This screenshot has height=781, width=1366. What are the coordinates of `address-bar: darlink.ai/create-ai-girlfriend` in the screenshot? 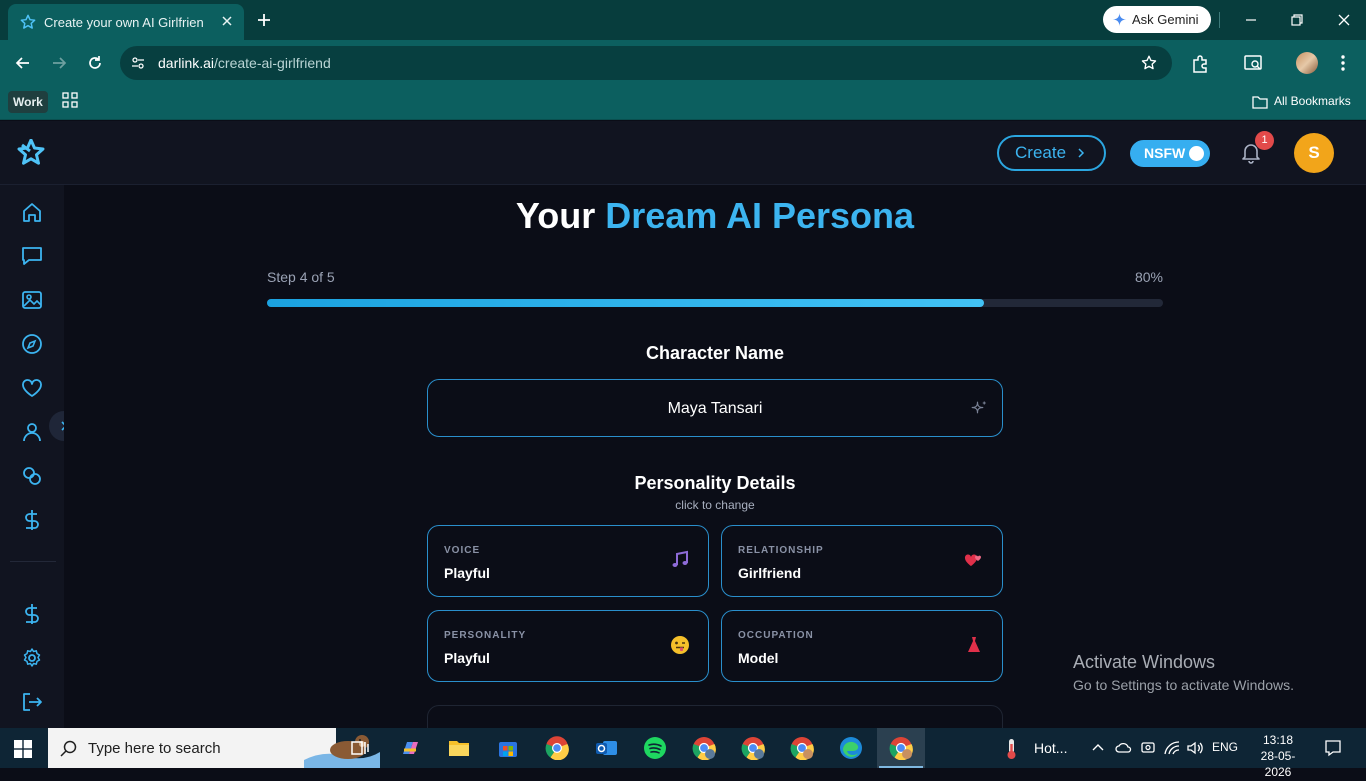 It's located at (646, 63).